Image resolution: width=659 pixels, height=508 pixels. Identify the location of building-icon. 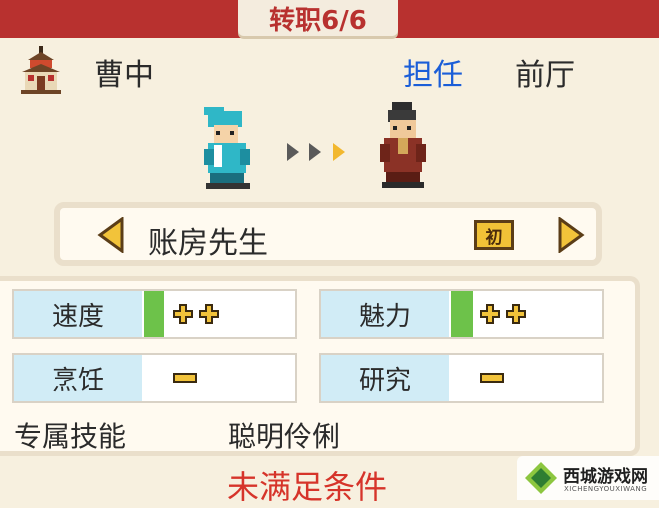
(41, 70).